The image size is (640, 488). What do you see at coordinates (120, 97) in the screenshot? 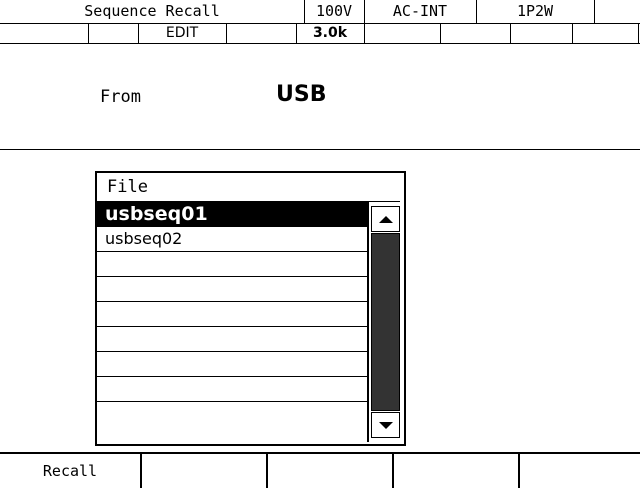
I see `source-label: From` at bounding box center [120, 97].